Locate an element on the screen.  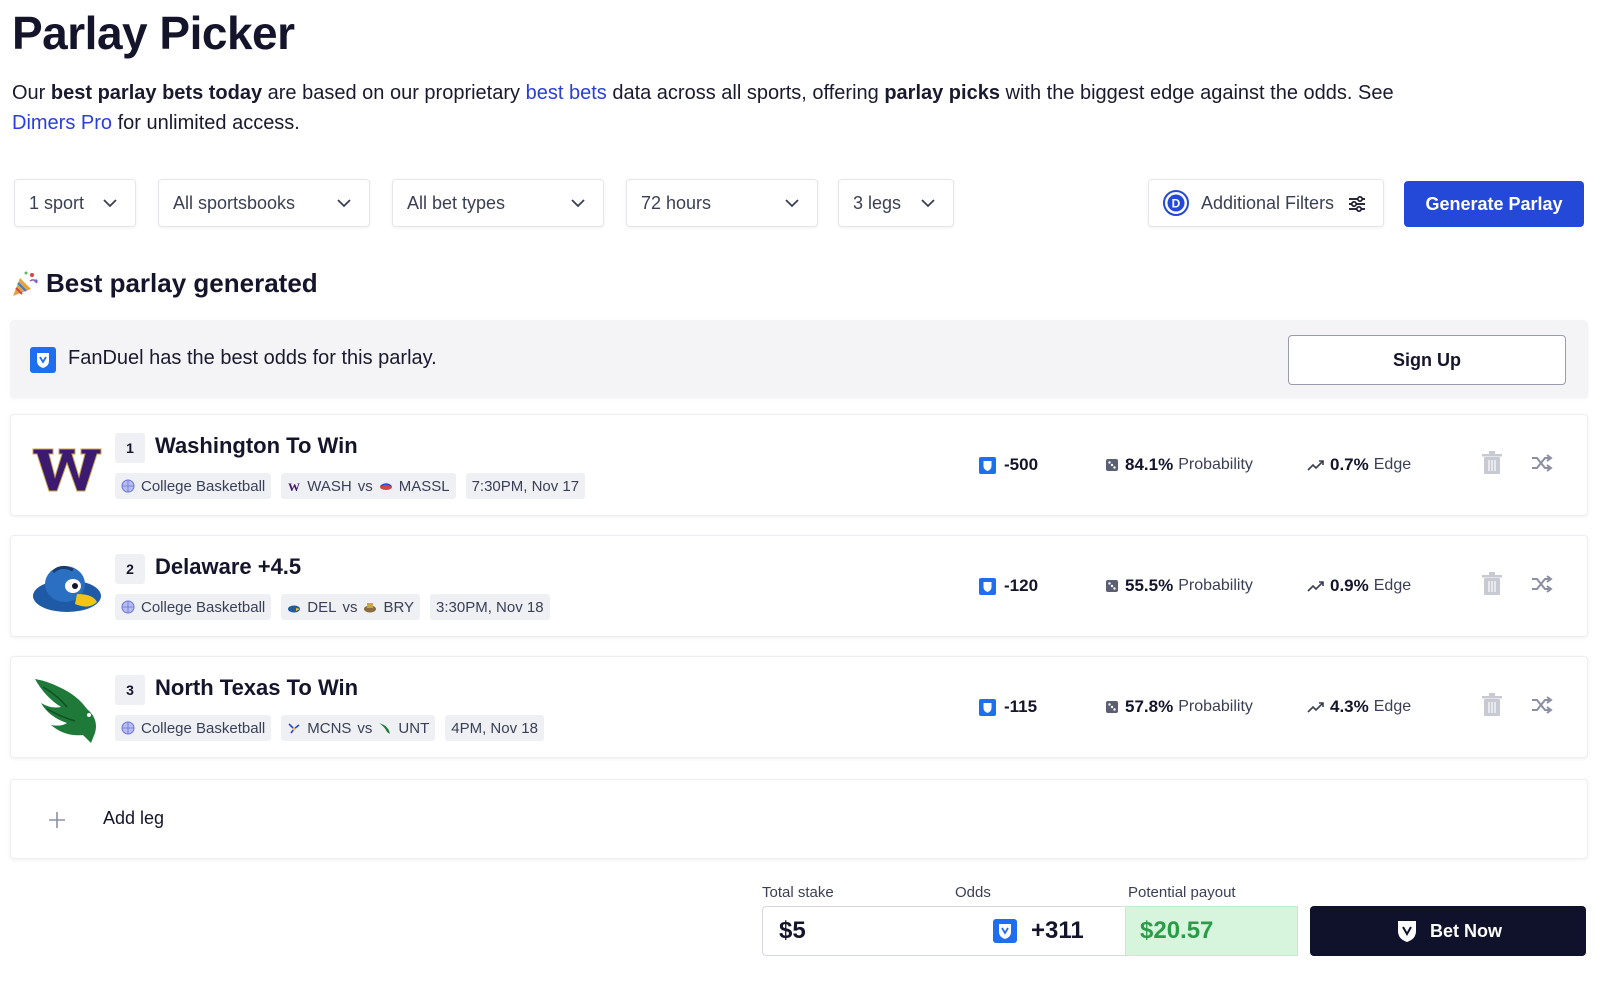
section-heading-text: Best parlay generated is located at coordinates (182, 283).